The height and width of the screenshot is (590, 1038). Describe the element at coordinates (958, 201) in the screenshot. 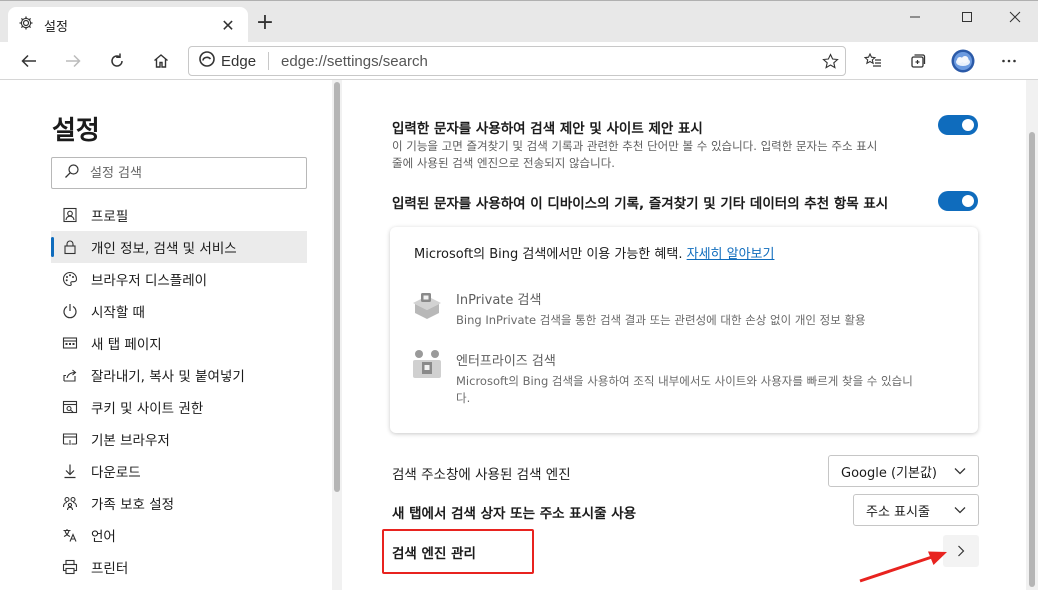

I see `history-suggestions-toggle` at that location.